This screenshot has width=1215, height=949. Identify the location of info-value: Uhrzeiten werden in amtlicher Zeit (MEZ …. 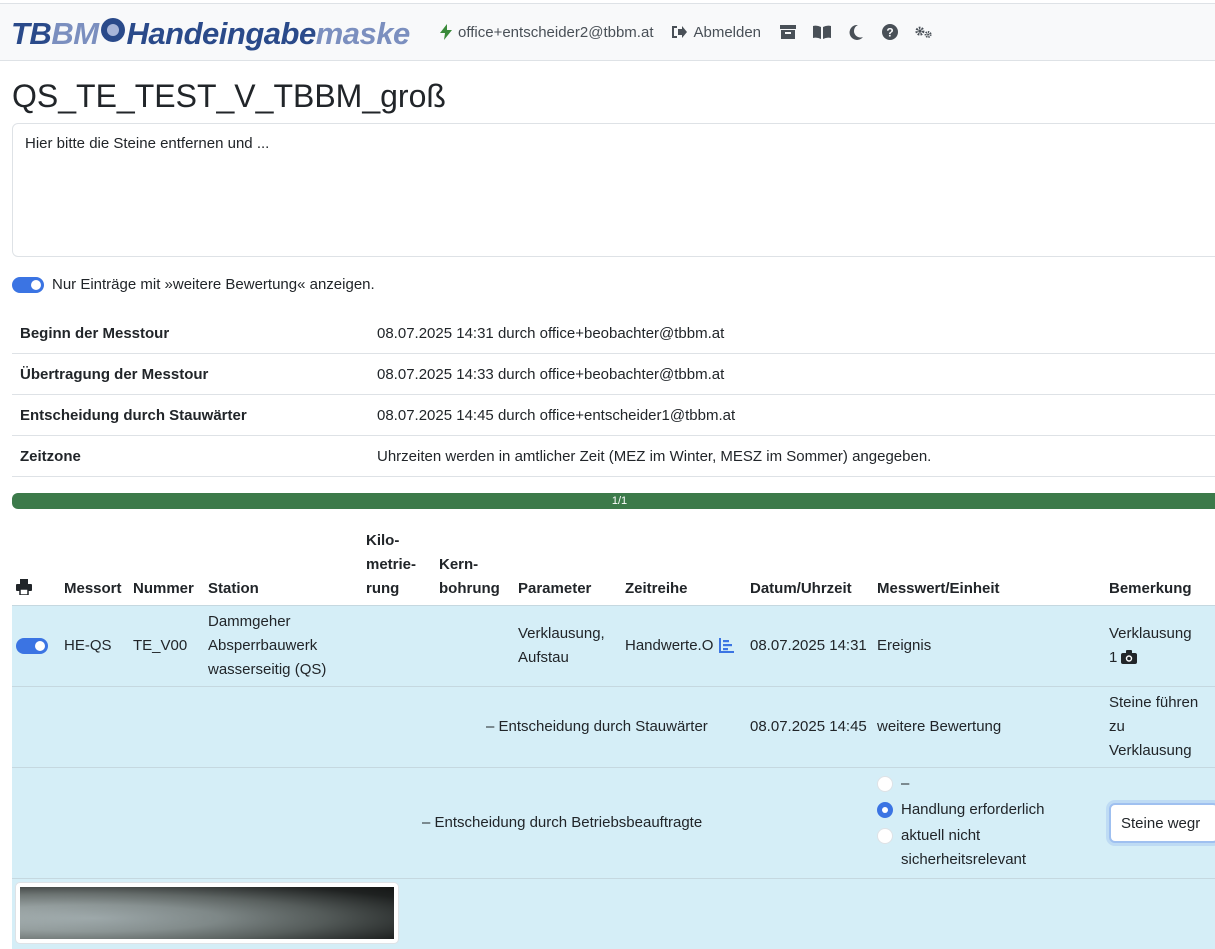
(654, 456).